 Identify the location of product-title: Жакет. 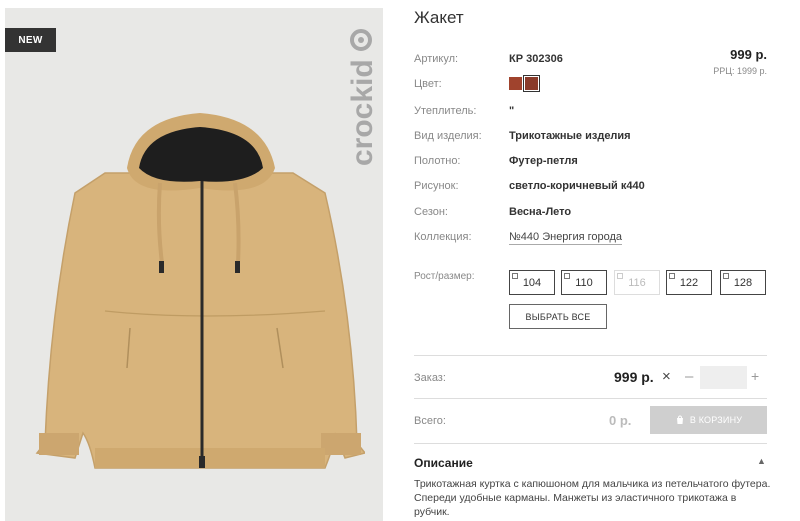
(439, 17).